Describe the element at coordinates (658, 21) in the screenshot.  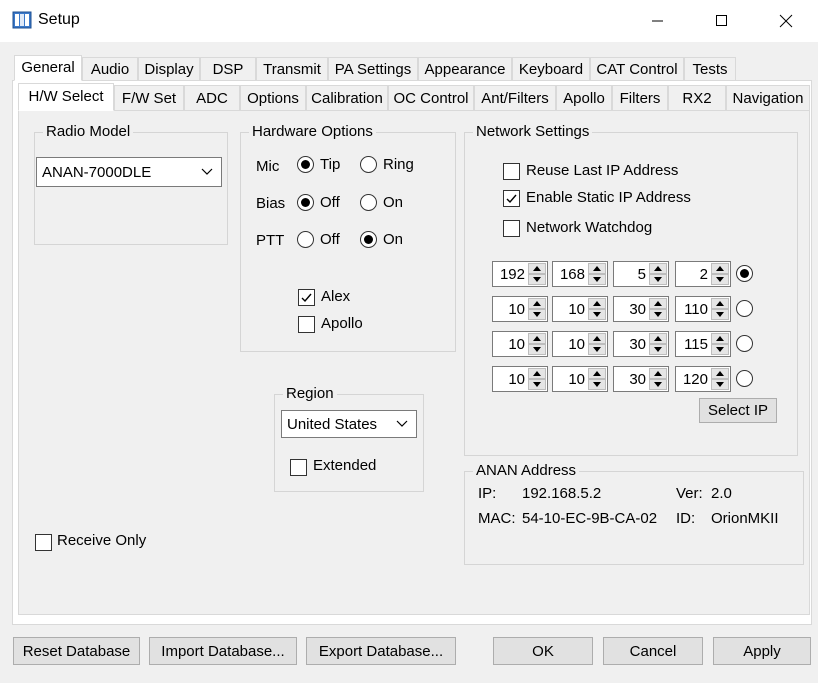
I see `minimize-button` at that location.